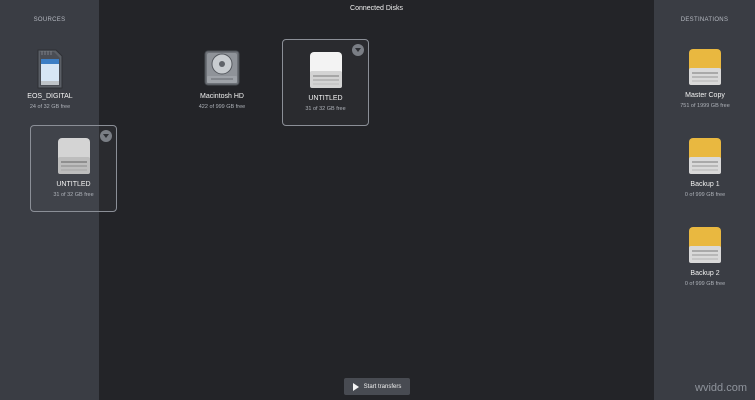  I want to click on disk-name: Macintosh HD, so click(222, 96).